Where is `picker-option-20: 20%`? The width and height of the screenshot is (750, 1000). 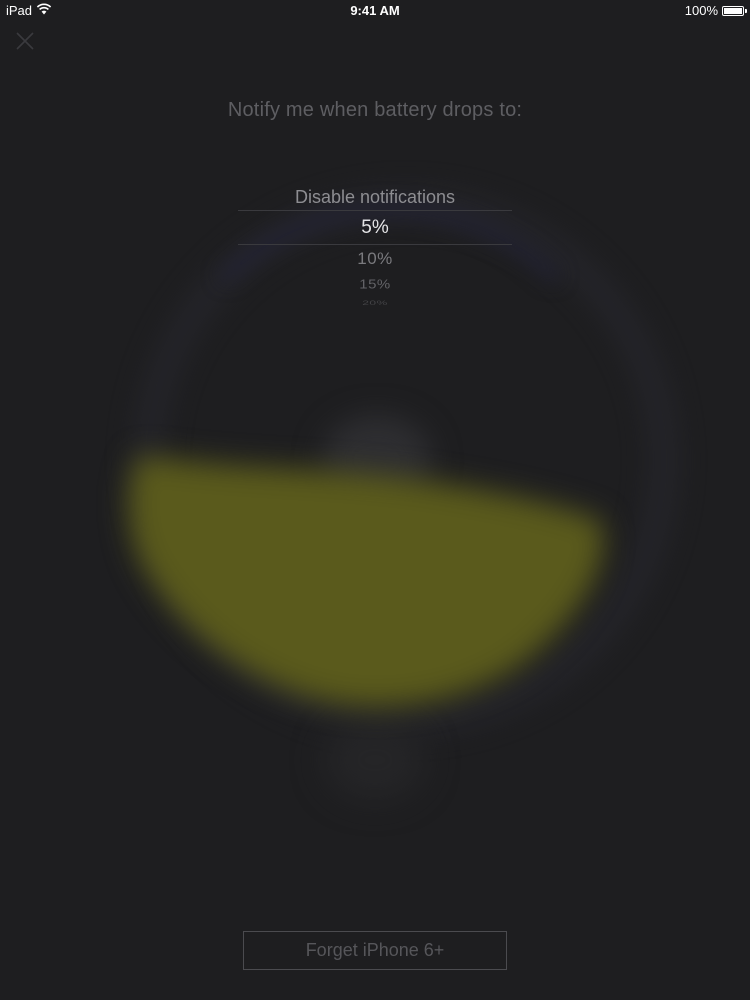 picker-option-20: 20% is located at coordinates (375, 303).